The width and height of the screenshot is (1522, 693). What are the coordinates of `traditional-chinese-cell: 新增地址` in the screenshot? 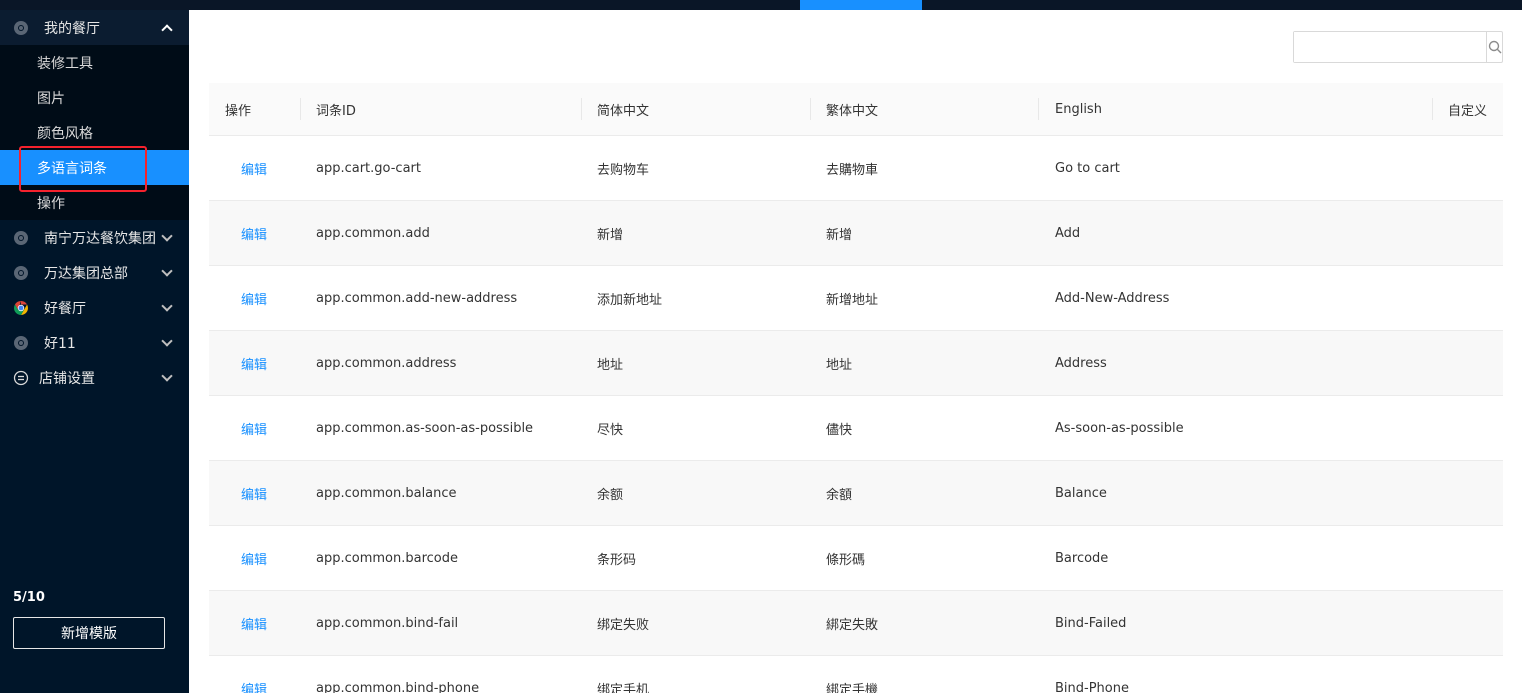 It's located at (852, 300).